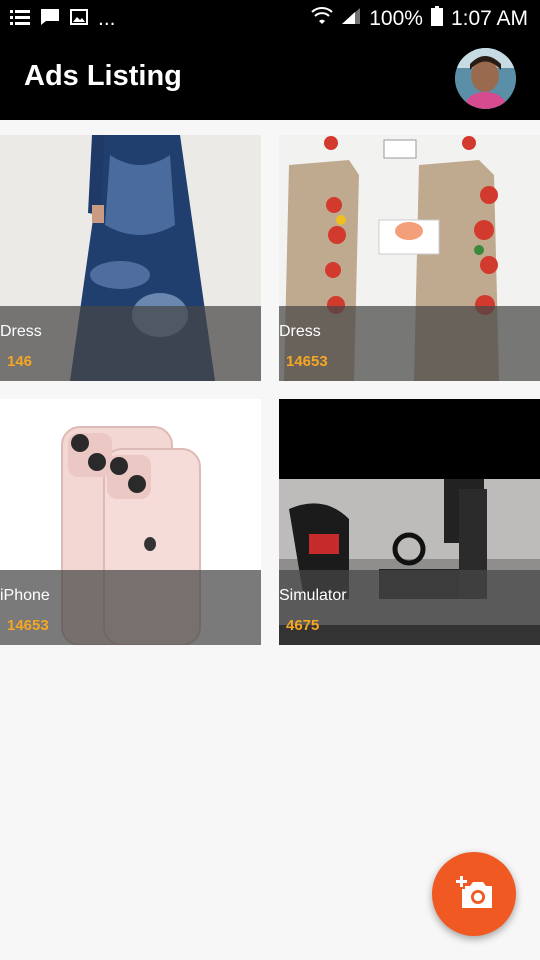  Describe the element at coordinates (103, 76) in the screenshot. I see `page-title: Ads Listing` at that location.